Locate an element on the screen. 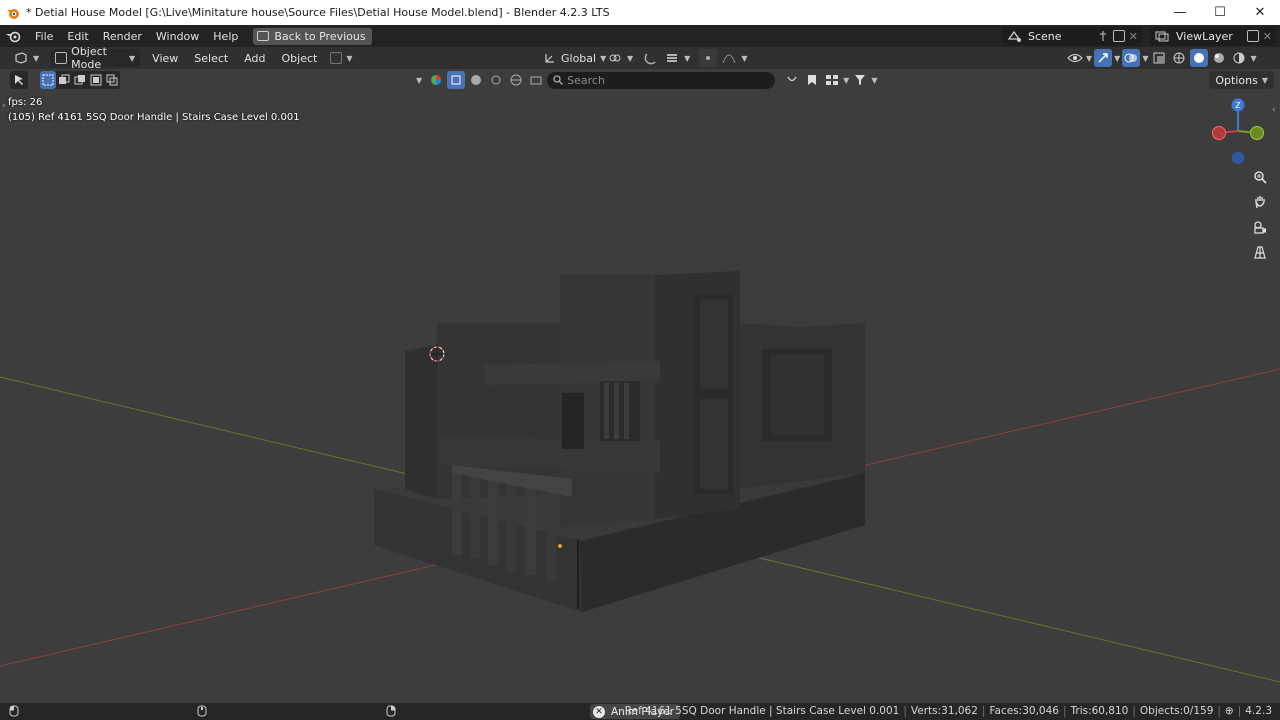 The image size is (1280, 720). proportional-edit-icon is located at coordinates (708, 58).